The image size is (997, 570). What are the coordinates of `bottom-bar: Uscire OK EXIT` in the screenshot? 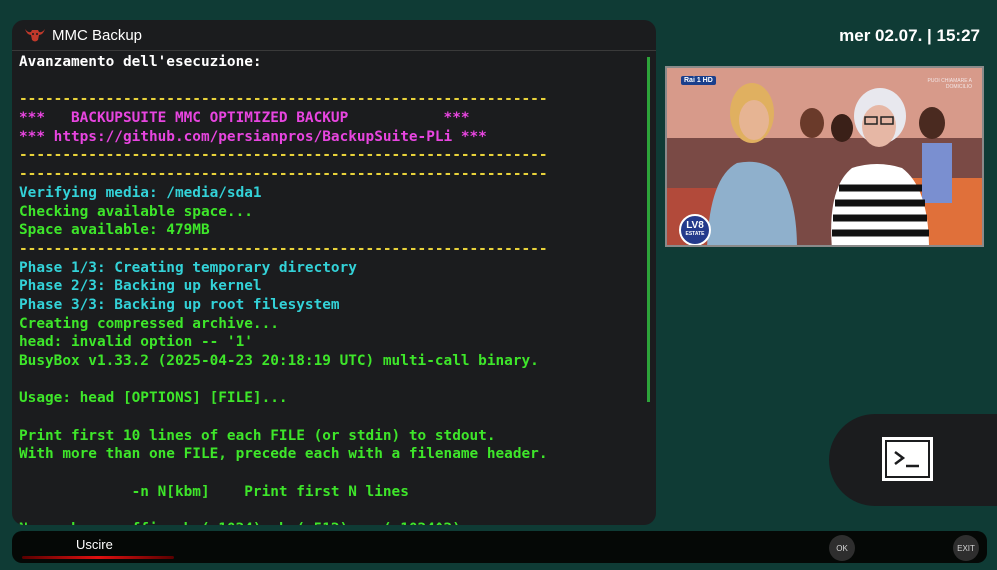 It's located at (499, 547).